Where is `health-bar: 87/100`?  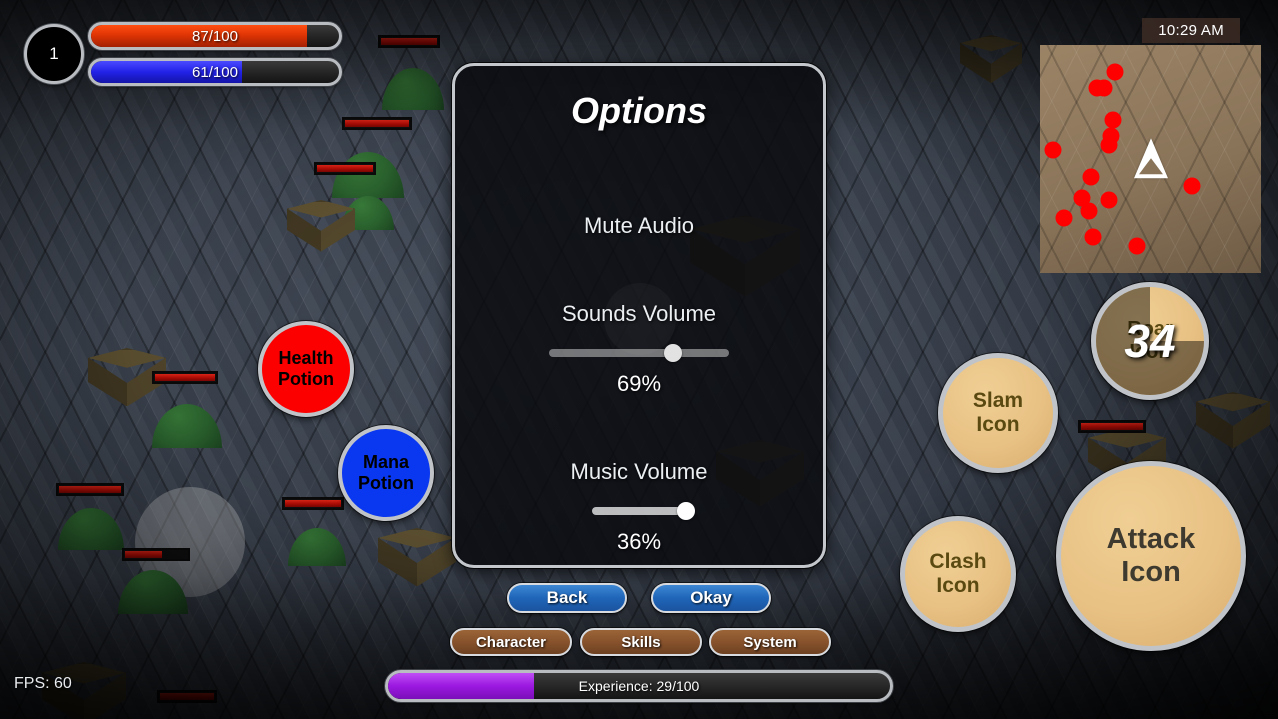 health-bar: 87/100 is located at coordinates (215, 36).